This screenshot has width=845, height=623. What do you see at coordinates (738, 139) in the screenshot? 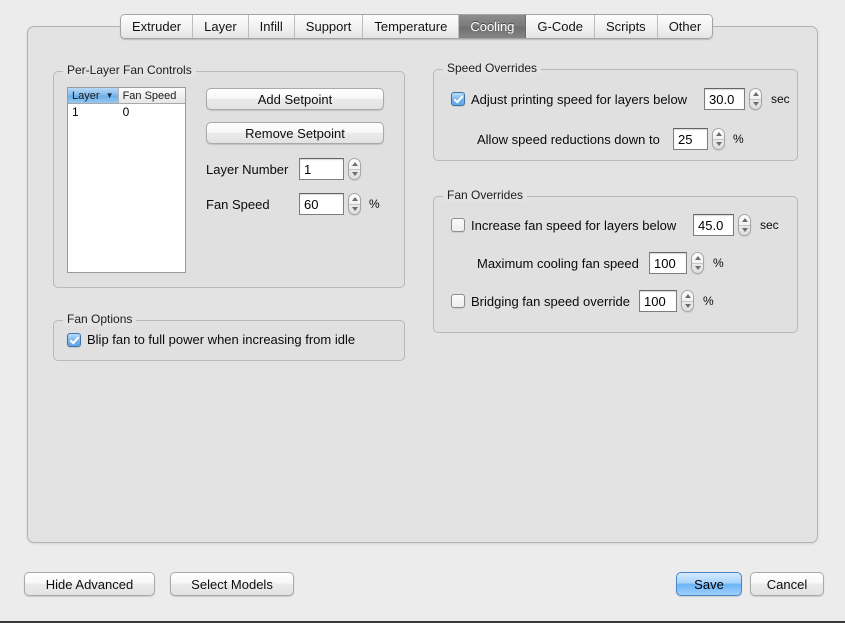
I see `allow-speed-reductions-unit: %` at bounding box center [738, 139].